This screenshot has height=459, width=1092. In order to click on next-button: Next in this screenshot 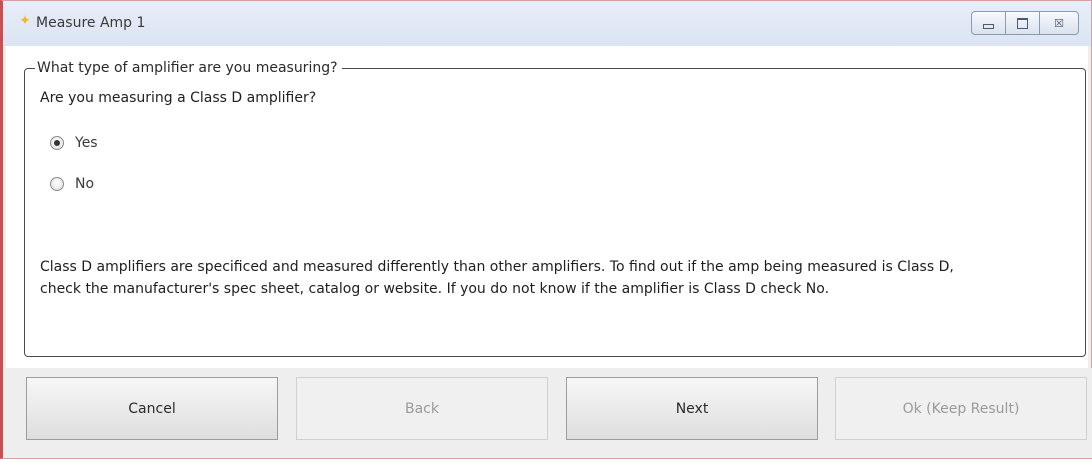, I will do `click(692, 408)`.